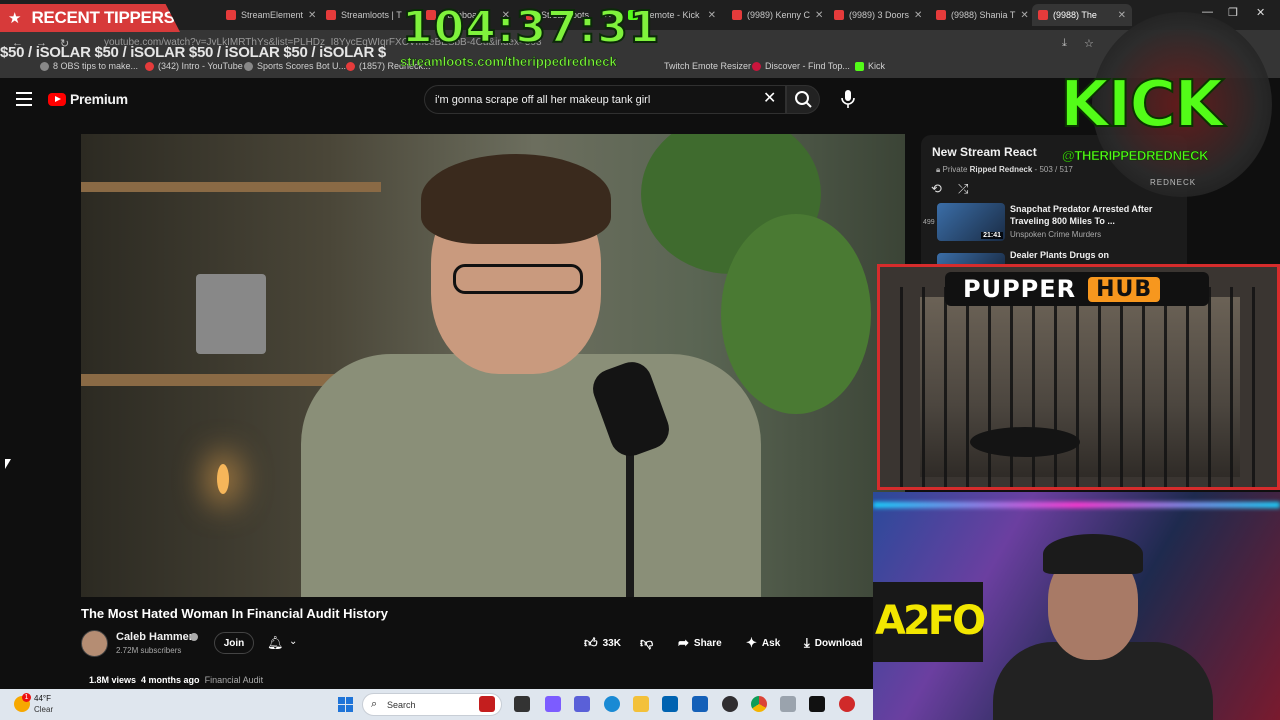 This screenshot has width=1280, height=720. I want to click on premium-label: Premium, so click(99, 99).